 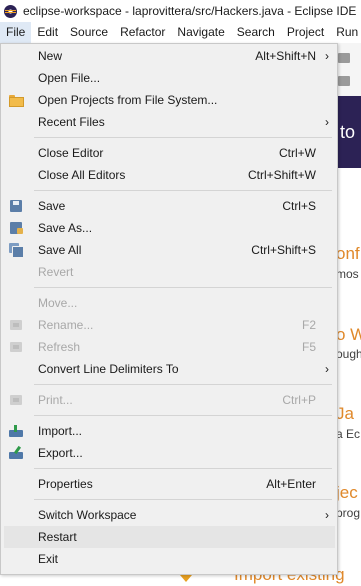 What do you see at coordinates (108, 369) in the screenshot?
I see `menu-item-label: Convert Line Delimiters To` at bounding box center [108, 369].